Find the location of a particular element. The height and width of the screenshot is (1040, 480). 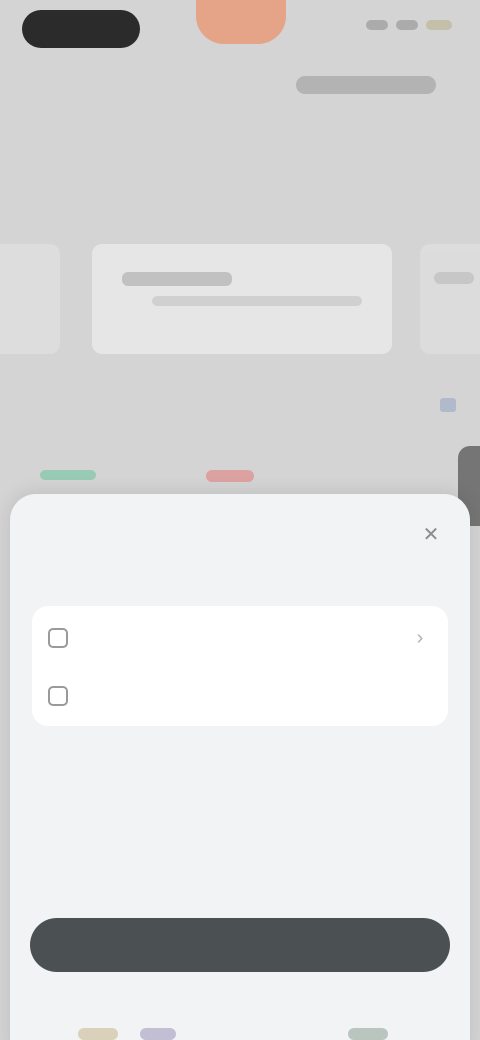

card-carousel is located at coordinates (240, 299).